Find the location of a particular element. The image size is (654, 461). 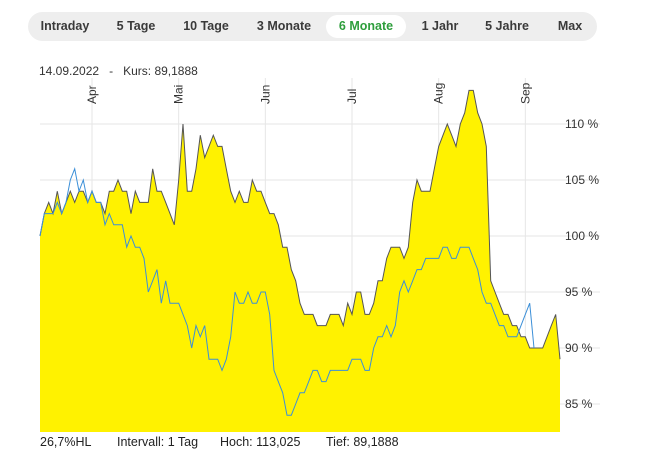

footer-range: 26,7%HL is located at coordinates (66, 442).